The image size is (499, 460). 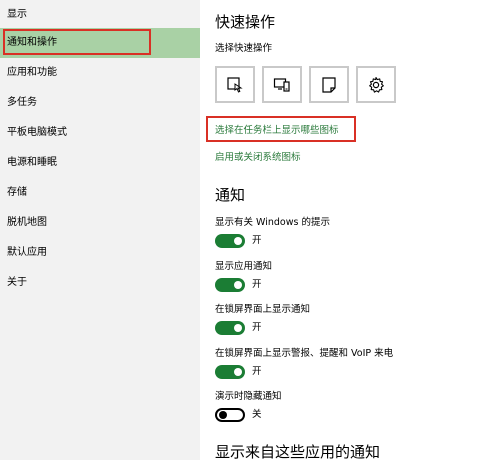 What do you see at coordinates (304, 353) in the screenshot?
I see `lockscreen-alarms-label: 在锁屏界面上显示警报、提醒和 VoIP 来电` at bounding box center [304, 353].